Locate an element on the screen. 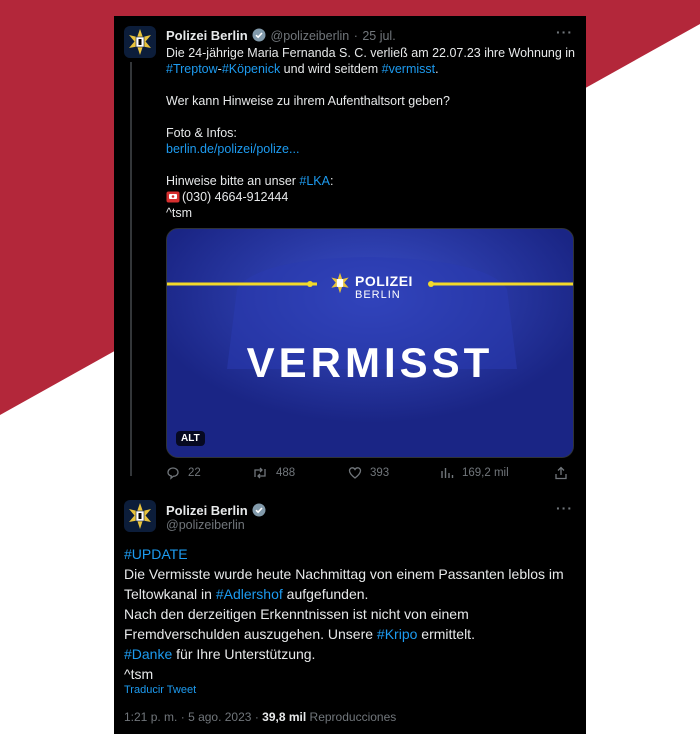 The image size is (700, 750). reply-count: 22 is located at coordinates (194, 473).